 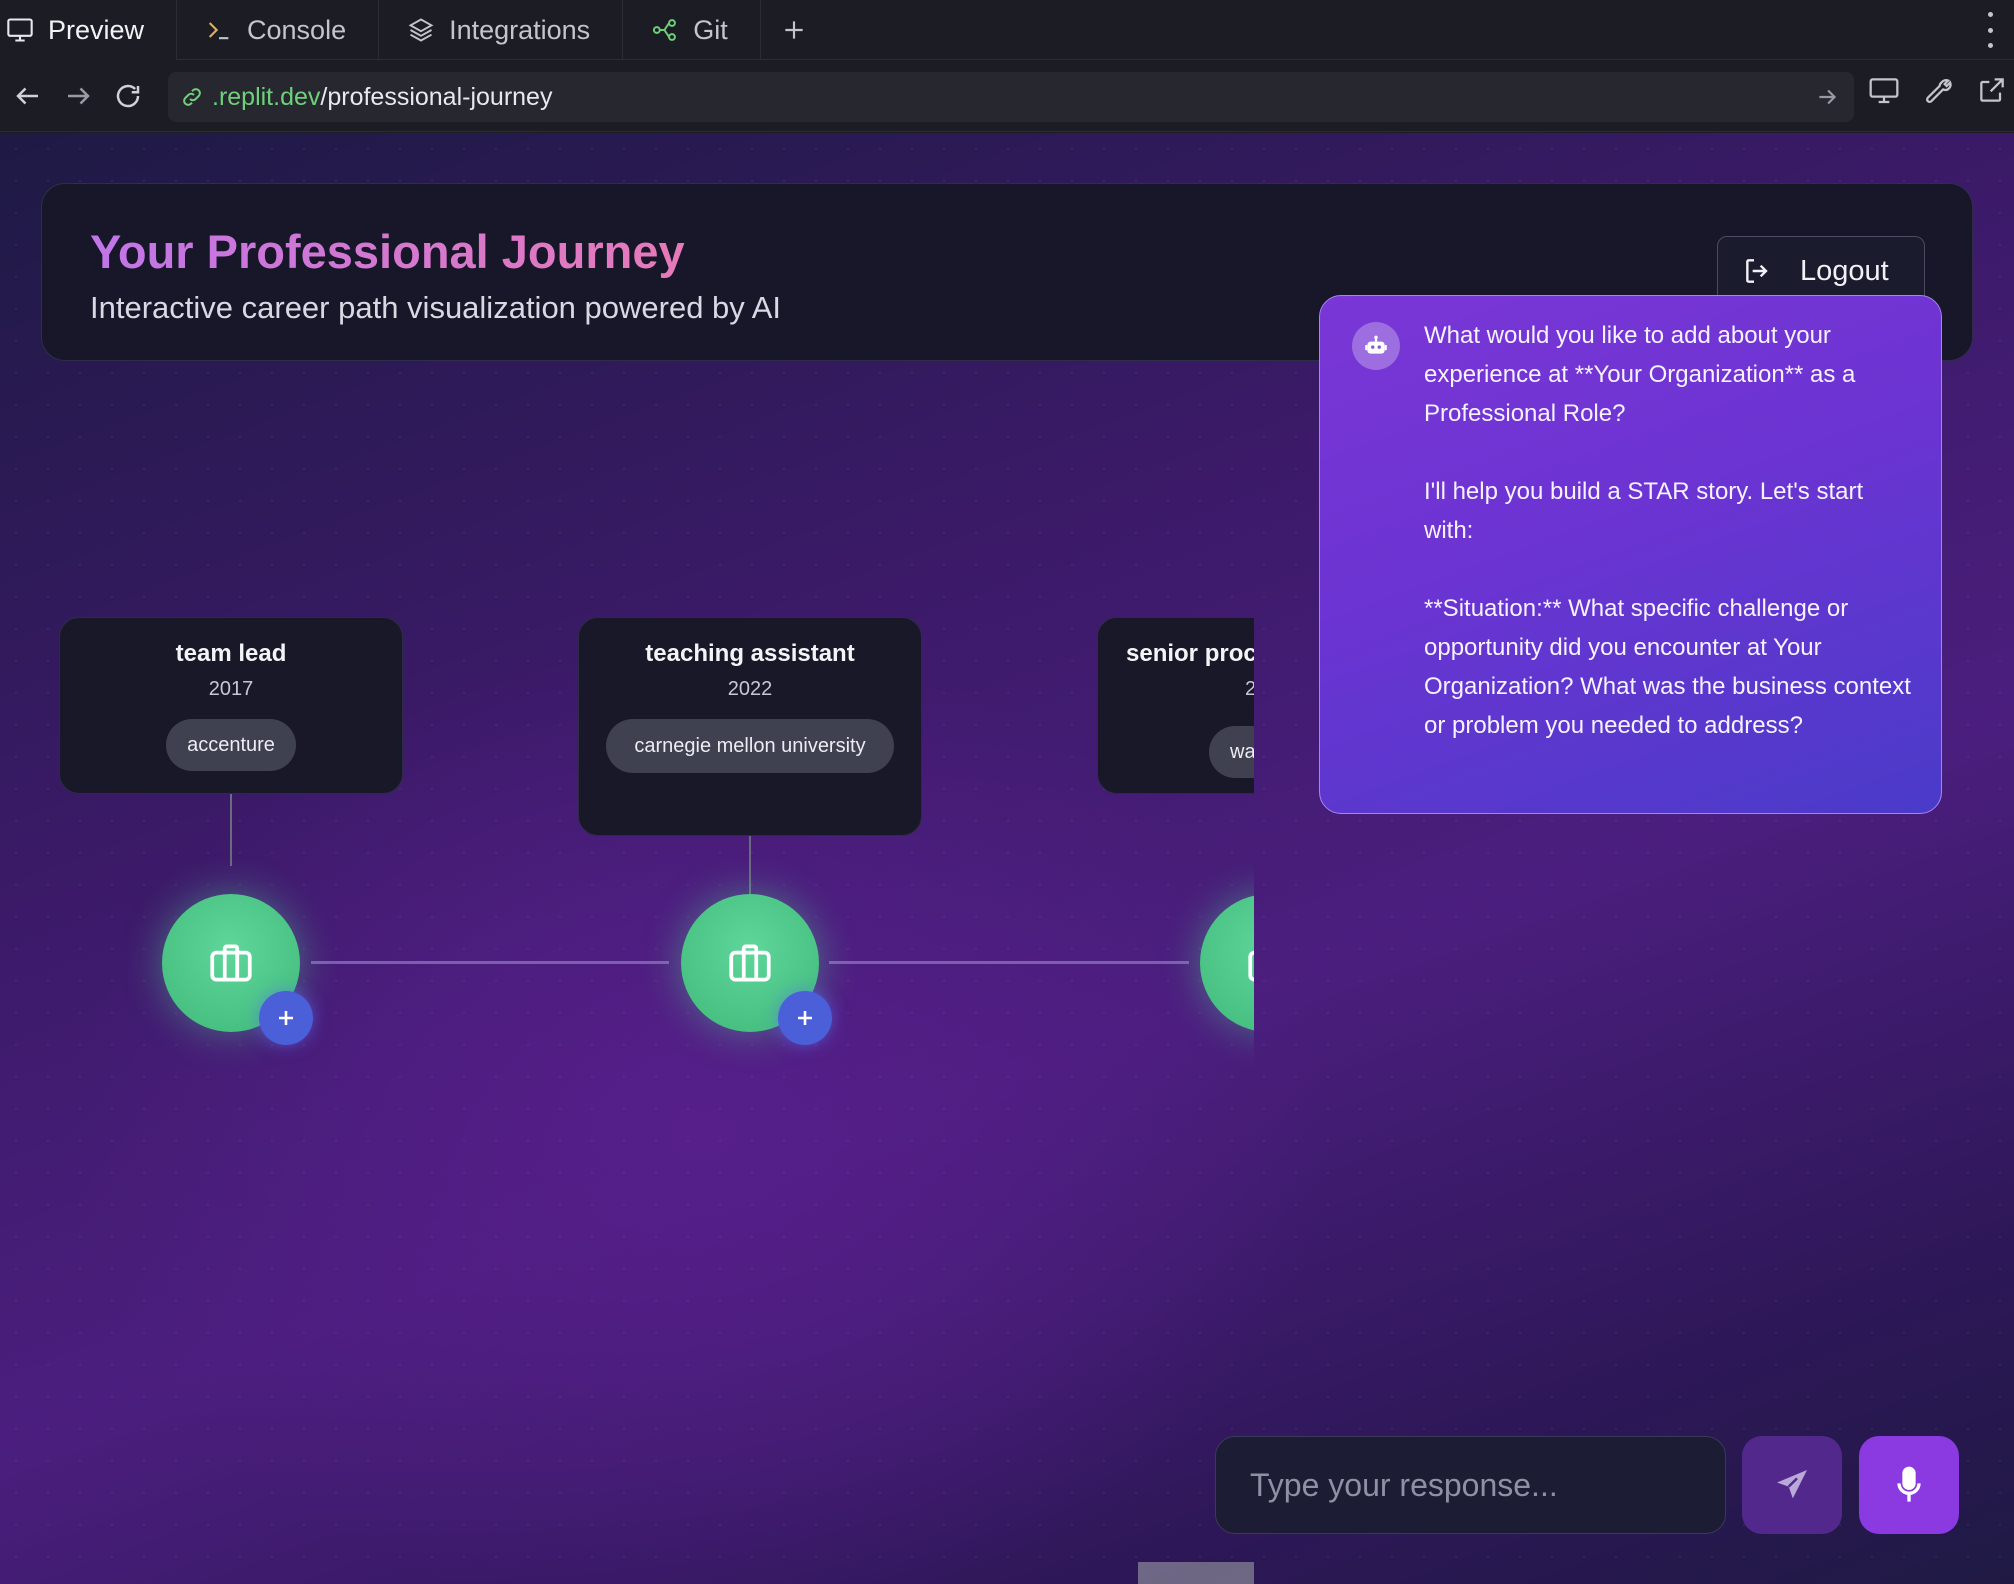 What do you see at coordinates (750, 653) in the screenshot?
I see `role-title: teaching assistant` at bounding box center [750, 653].